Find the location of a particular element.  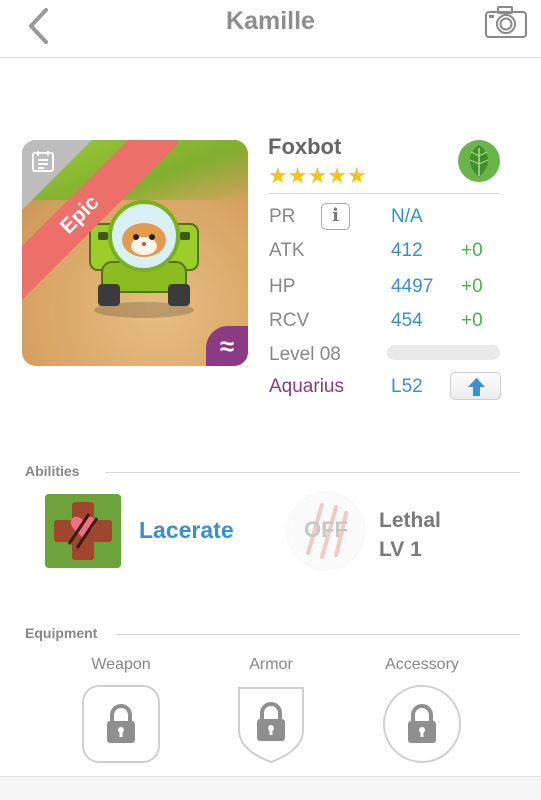

name-divider is located at coordinates (384, 193).